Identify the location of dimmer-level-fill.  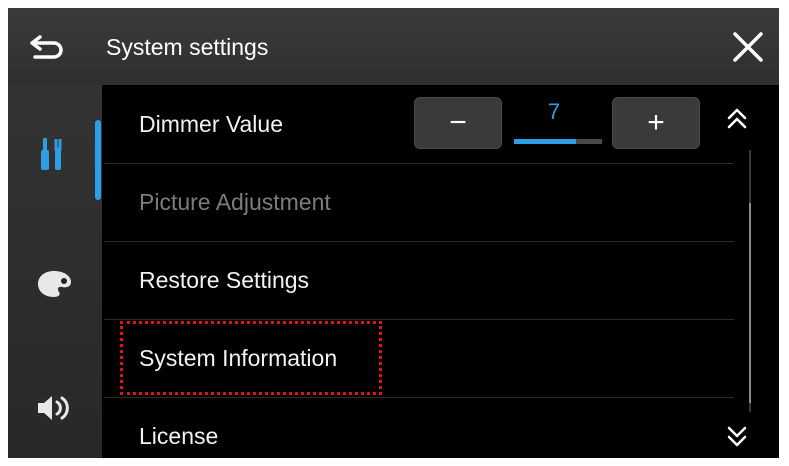
(545, 141).